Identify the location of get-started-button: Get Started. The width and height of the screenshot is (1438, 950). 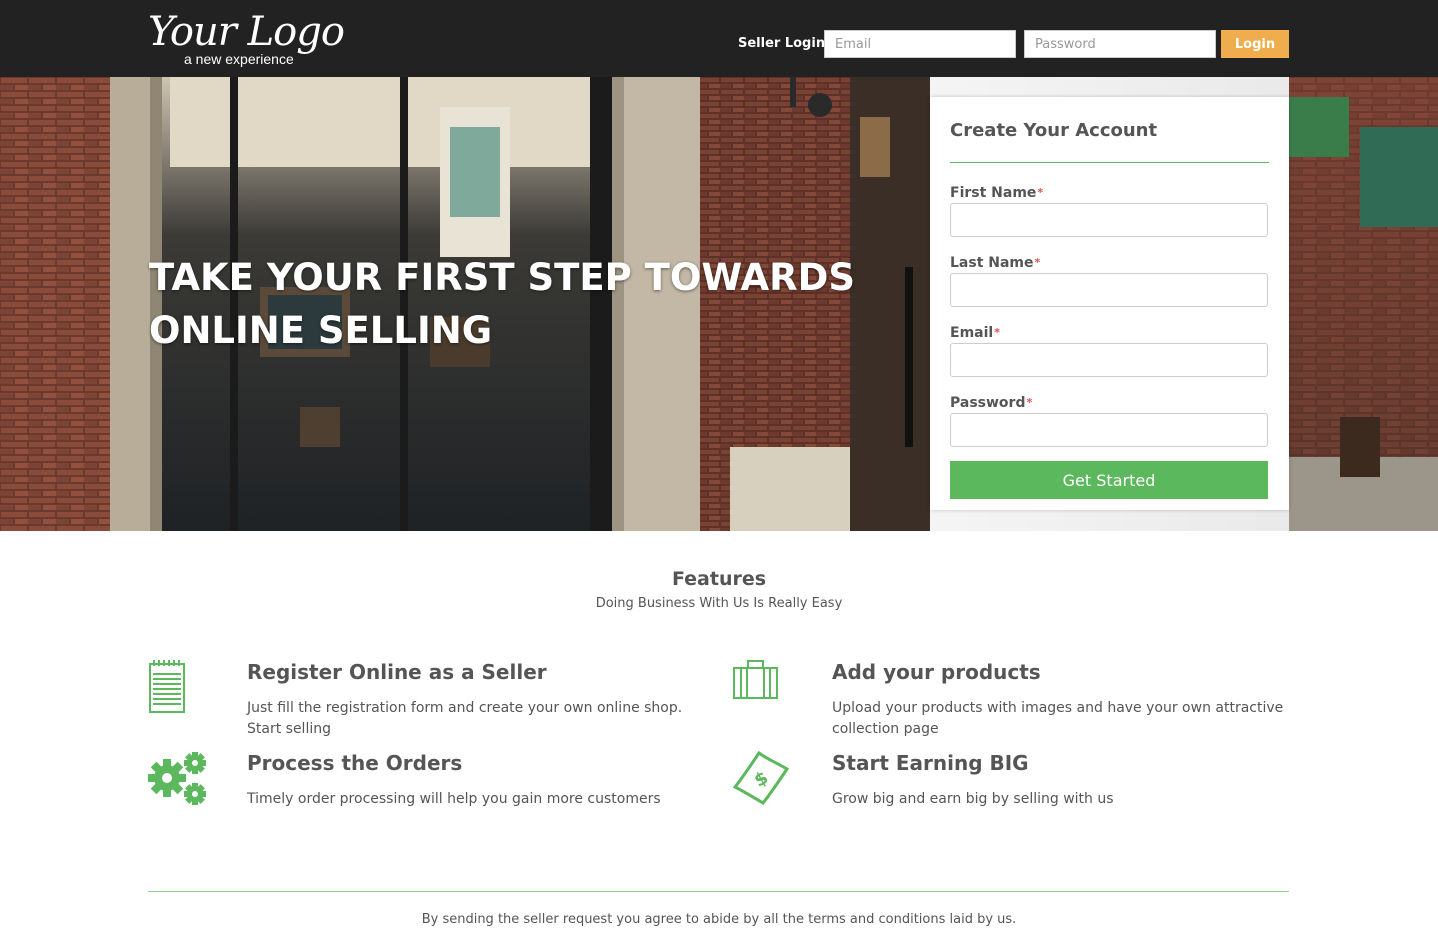
(1109, 480).